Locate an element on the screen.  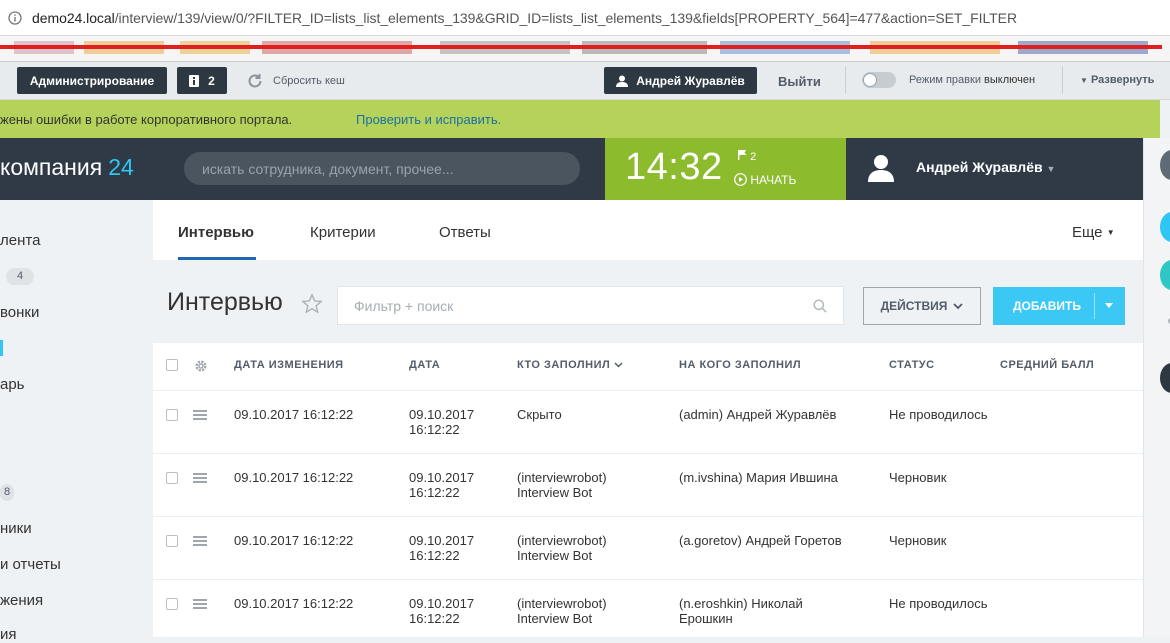
check-and-fix-link: Проверить и исправить. is located at coordinates (428, 119).